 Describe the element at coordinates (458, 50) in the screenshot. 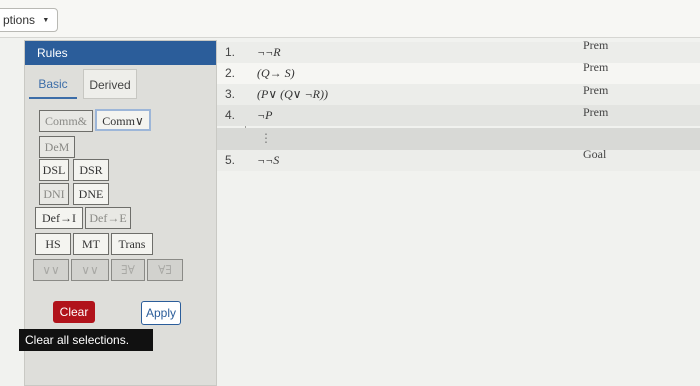

I see `proof-line-1: 1. ¬¬R Prem` at that location.